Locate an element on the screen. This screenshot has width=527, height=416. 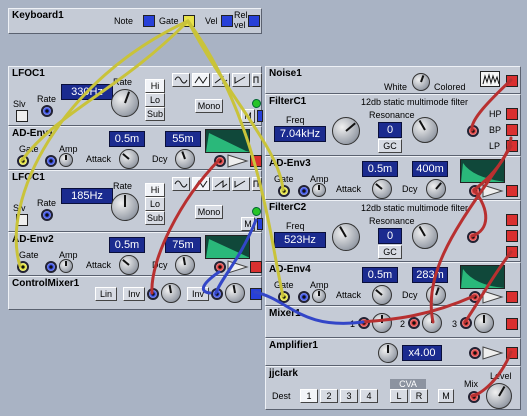
channel-2-knob is located at coordinates (432, 323).